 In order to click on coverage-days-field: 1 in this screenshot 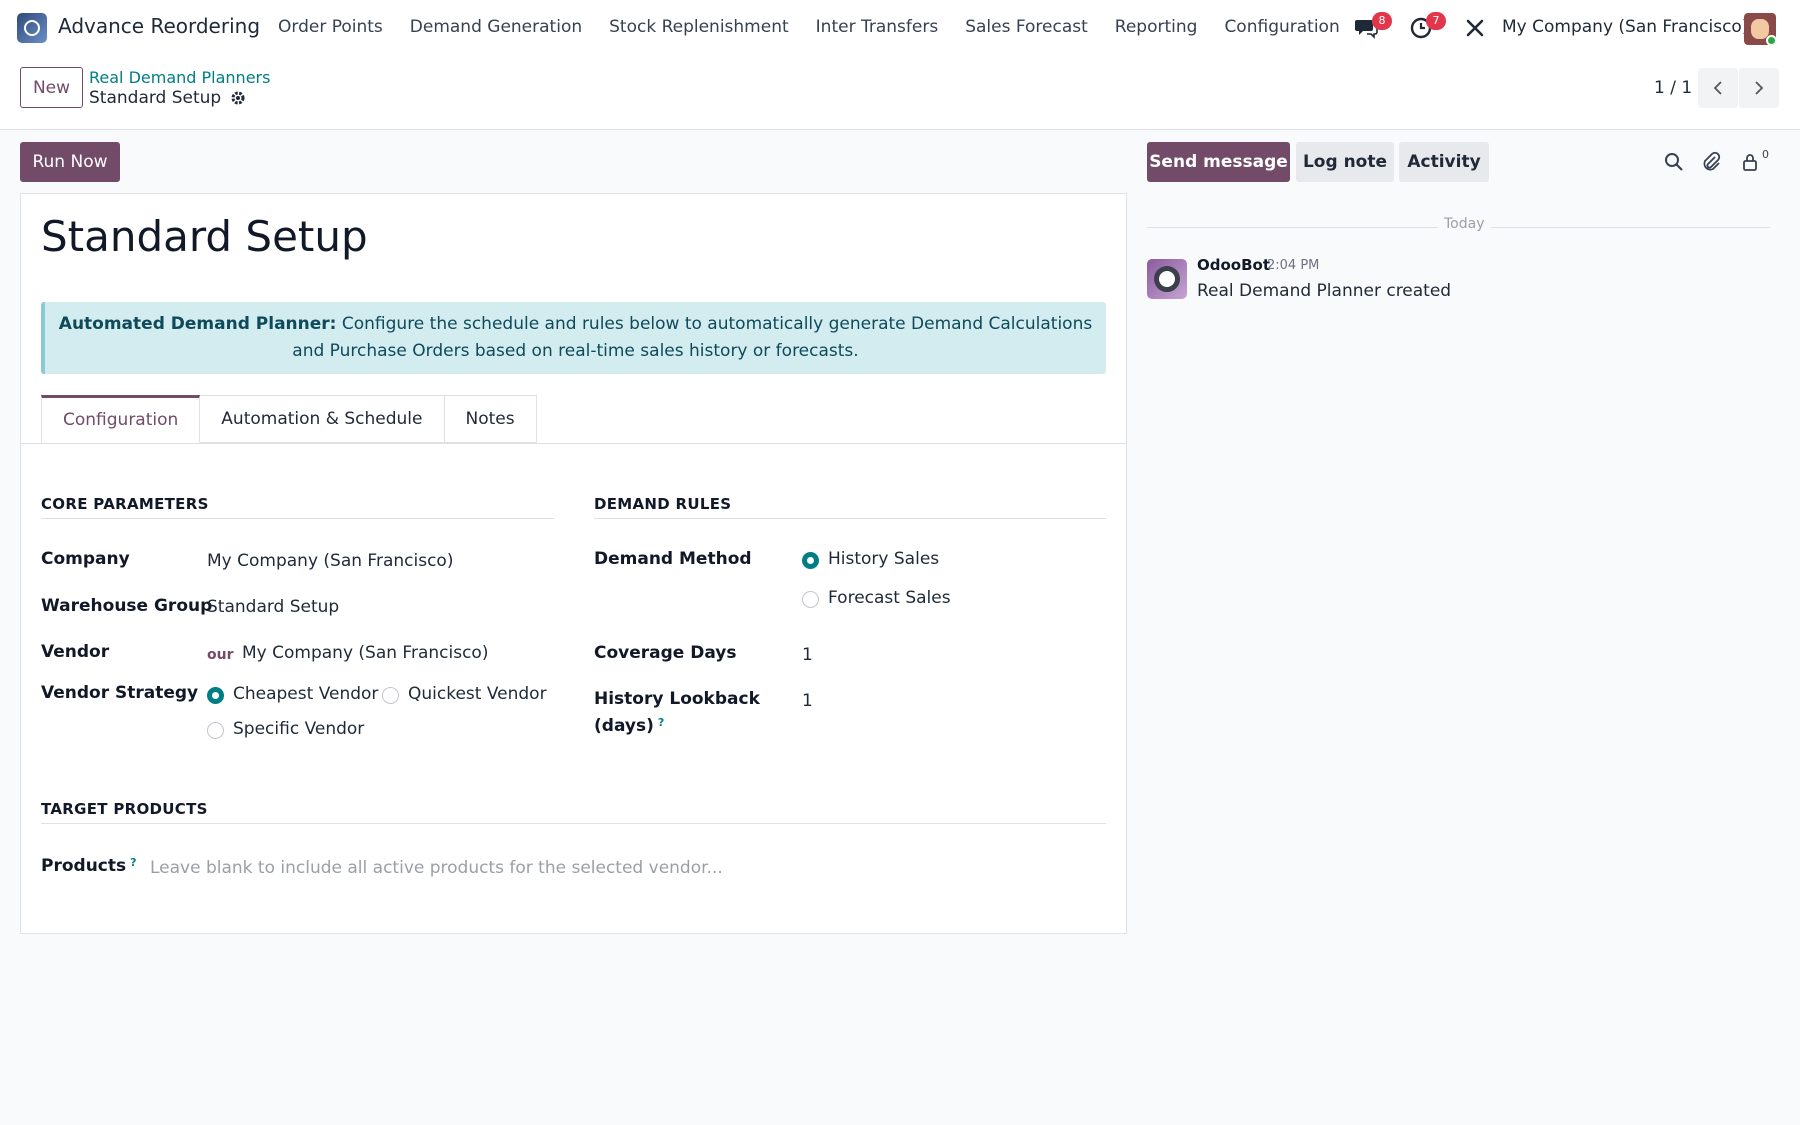, I will do `click(807, 655)`.